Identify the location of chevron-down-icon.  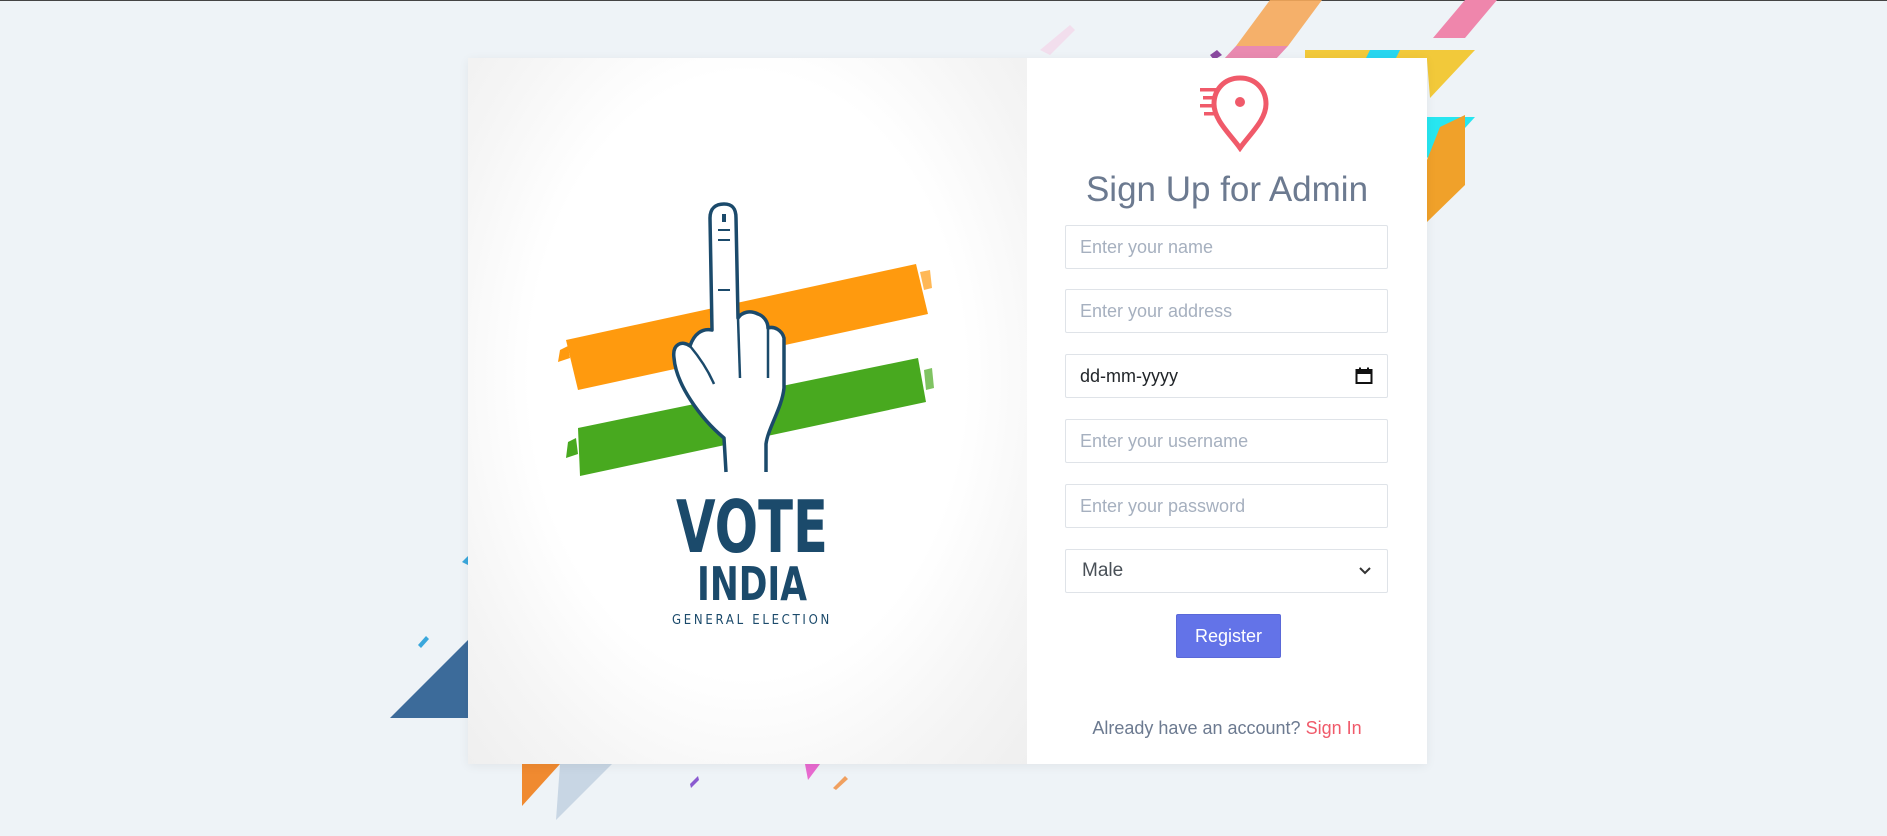
(1365, 571).